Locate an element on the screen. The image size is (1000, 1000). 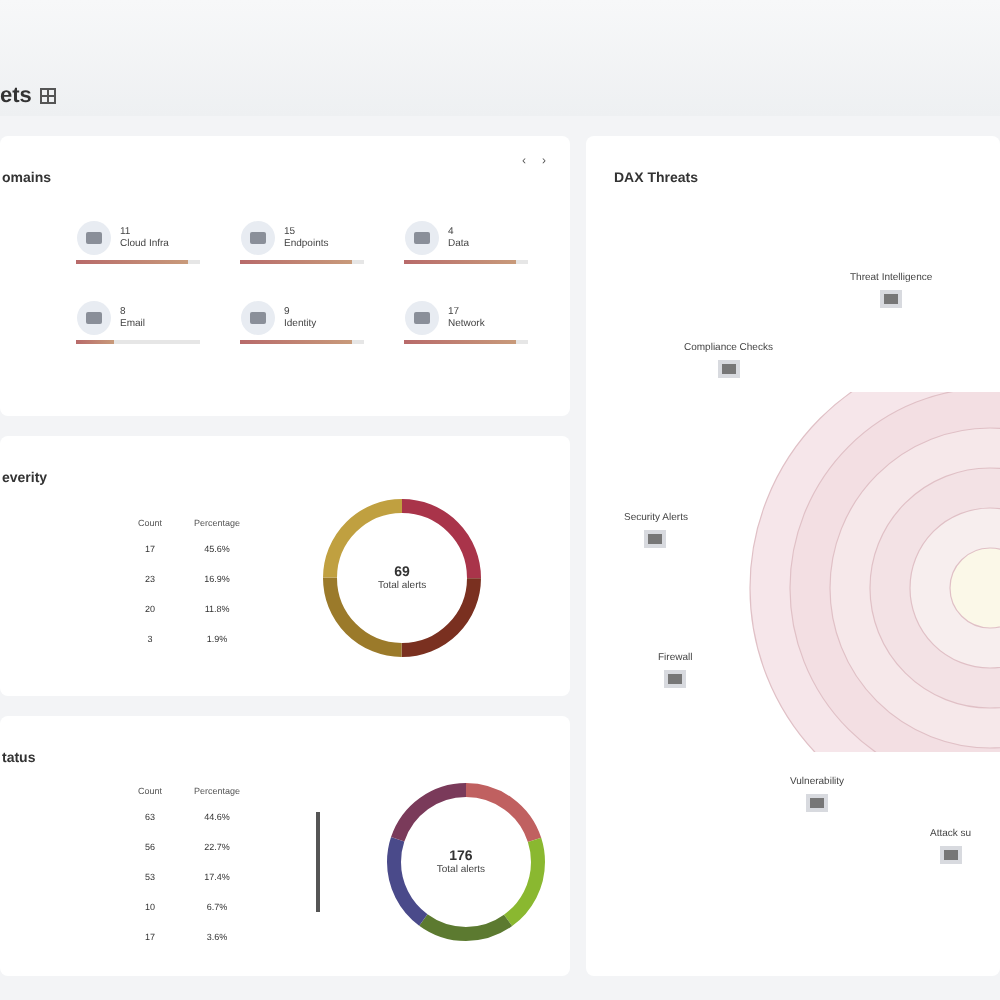
grid-icon is located at coordinates (47, 96).